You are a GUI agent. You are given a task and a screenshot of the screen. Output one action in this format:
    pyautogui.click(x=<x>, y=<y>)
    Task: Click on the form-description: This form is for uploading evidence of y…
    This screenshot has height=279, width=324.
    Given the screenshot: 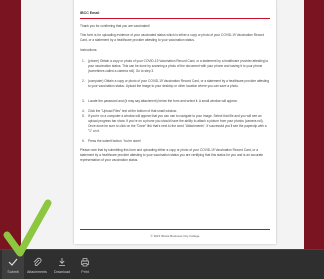 What is the action you would take?
    pyautogui.click(x=172, y=37)
    